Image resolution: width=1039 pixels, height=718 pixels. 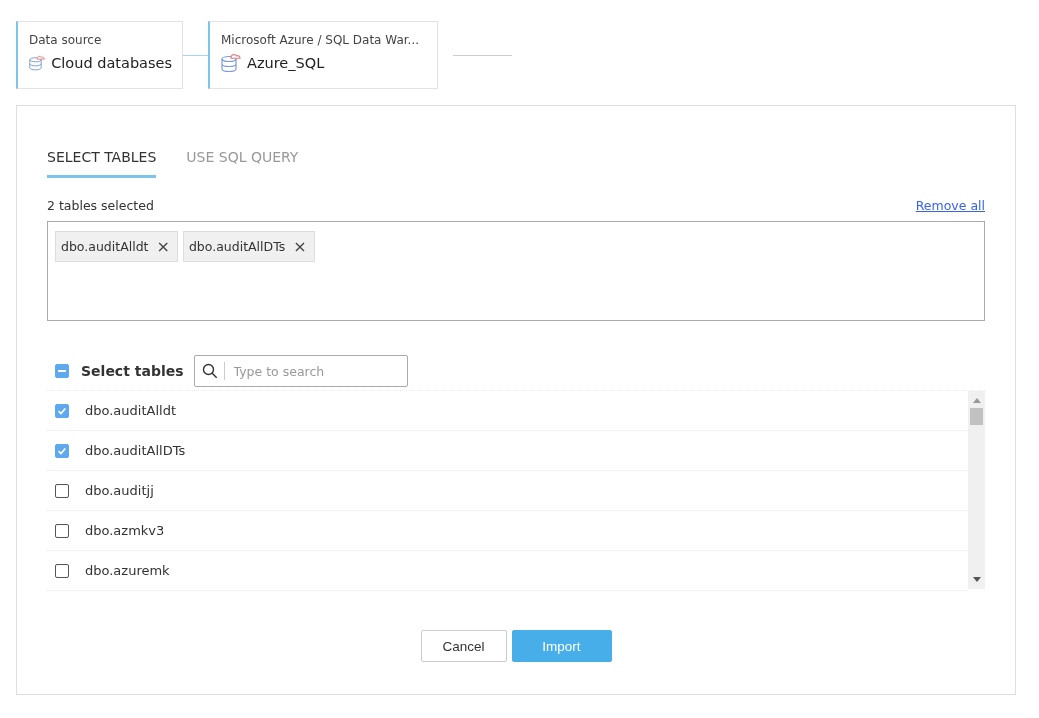 I want to click on selection-count: 2 tables selected, so click(x=100, y=205).